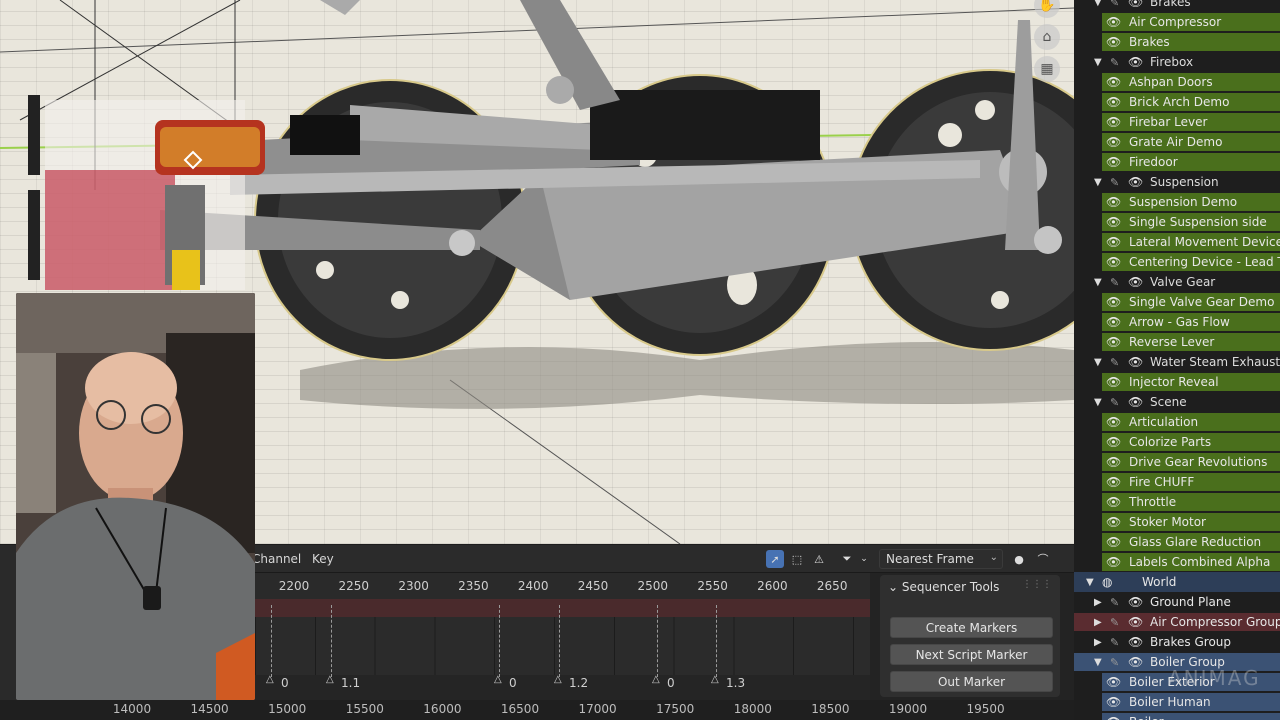 This screenshot has height=720, width=1280. I want to click on menu-key: Key, so click(323, 559).